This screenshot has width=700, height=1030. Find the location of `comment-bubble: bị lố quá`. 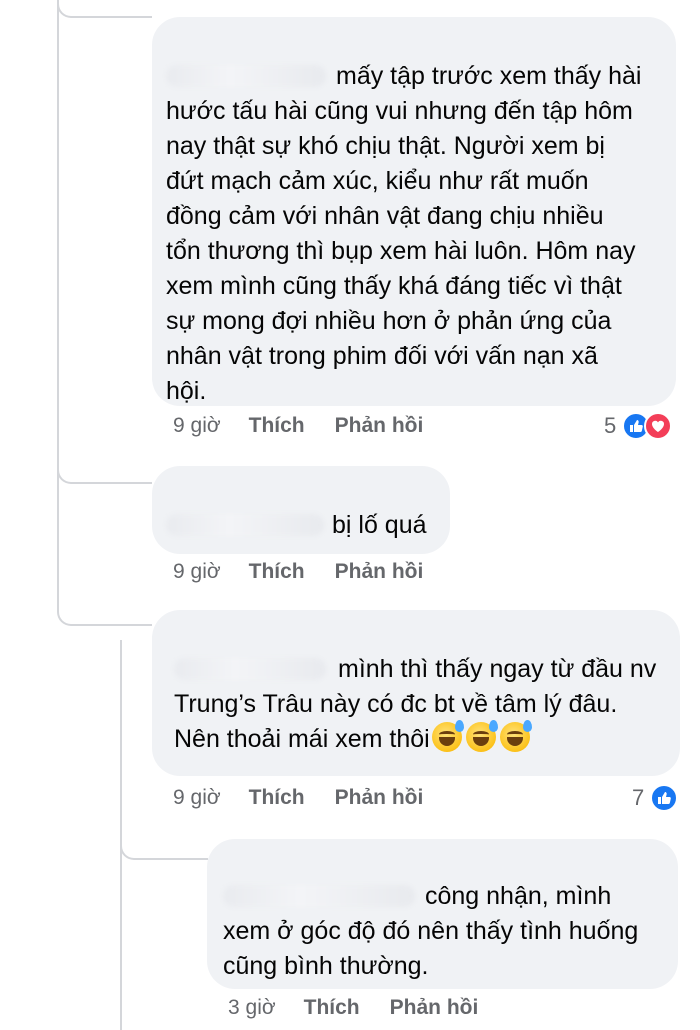

comment-bubble: bị lố quá is located at coordinates (301, 510).